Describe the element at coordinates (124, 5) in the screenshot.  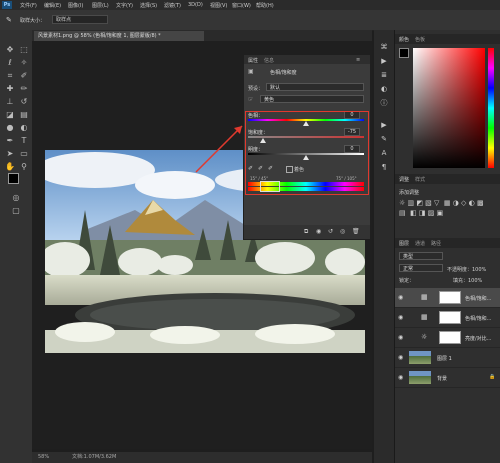
I see `menu-type: 文字(Y)` at that location.